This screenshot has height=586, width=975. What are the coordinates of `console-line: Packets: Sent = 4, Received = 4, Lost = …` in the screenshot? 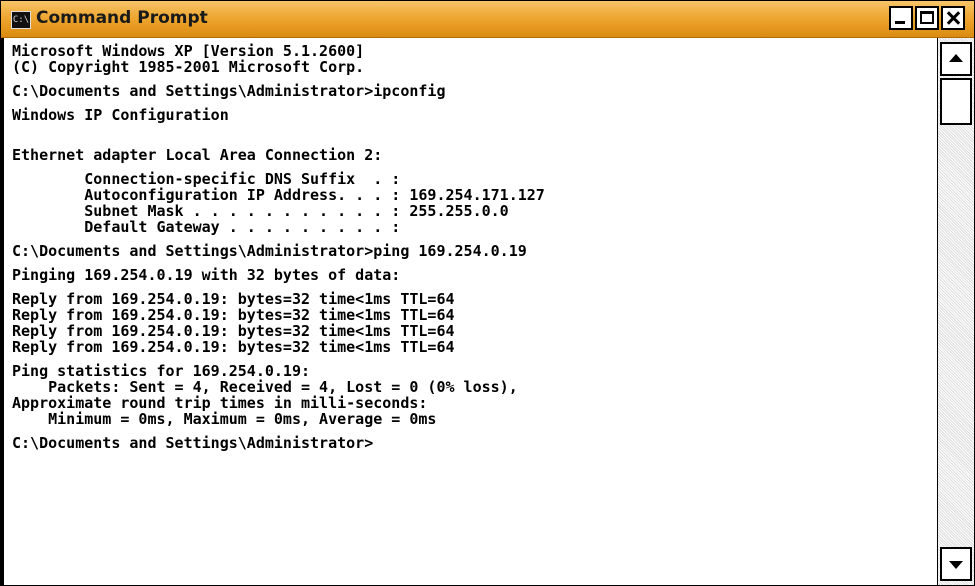 It's located at (265, 387).